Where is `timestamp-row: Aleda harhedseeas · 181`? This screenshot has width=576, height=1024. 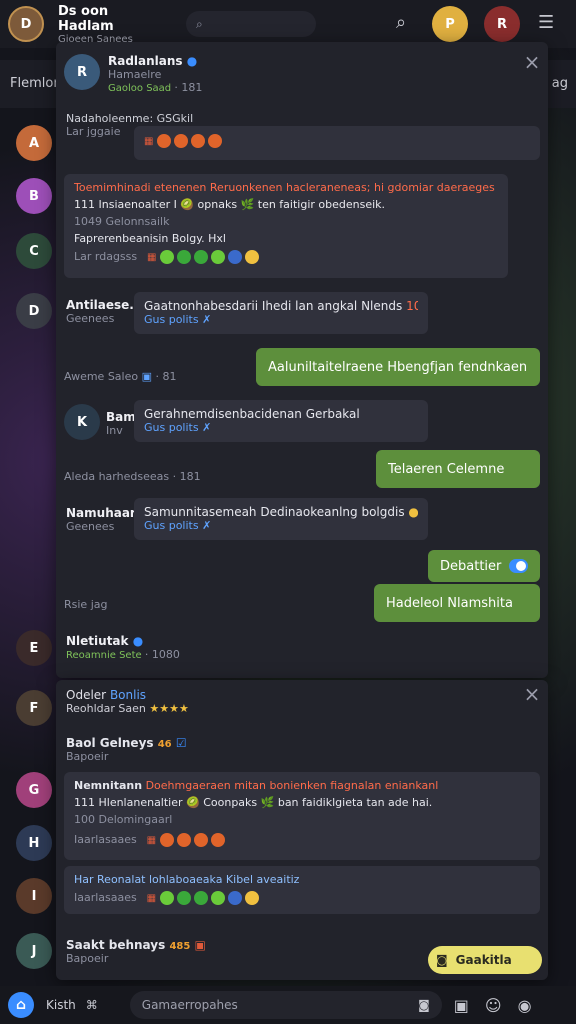 timestamp-row: Aleda harhedseeas · 181 is located at coordinates (132, 476).